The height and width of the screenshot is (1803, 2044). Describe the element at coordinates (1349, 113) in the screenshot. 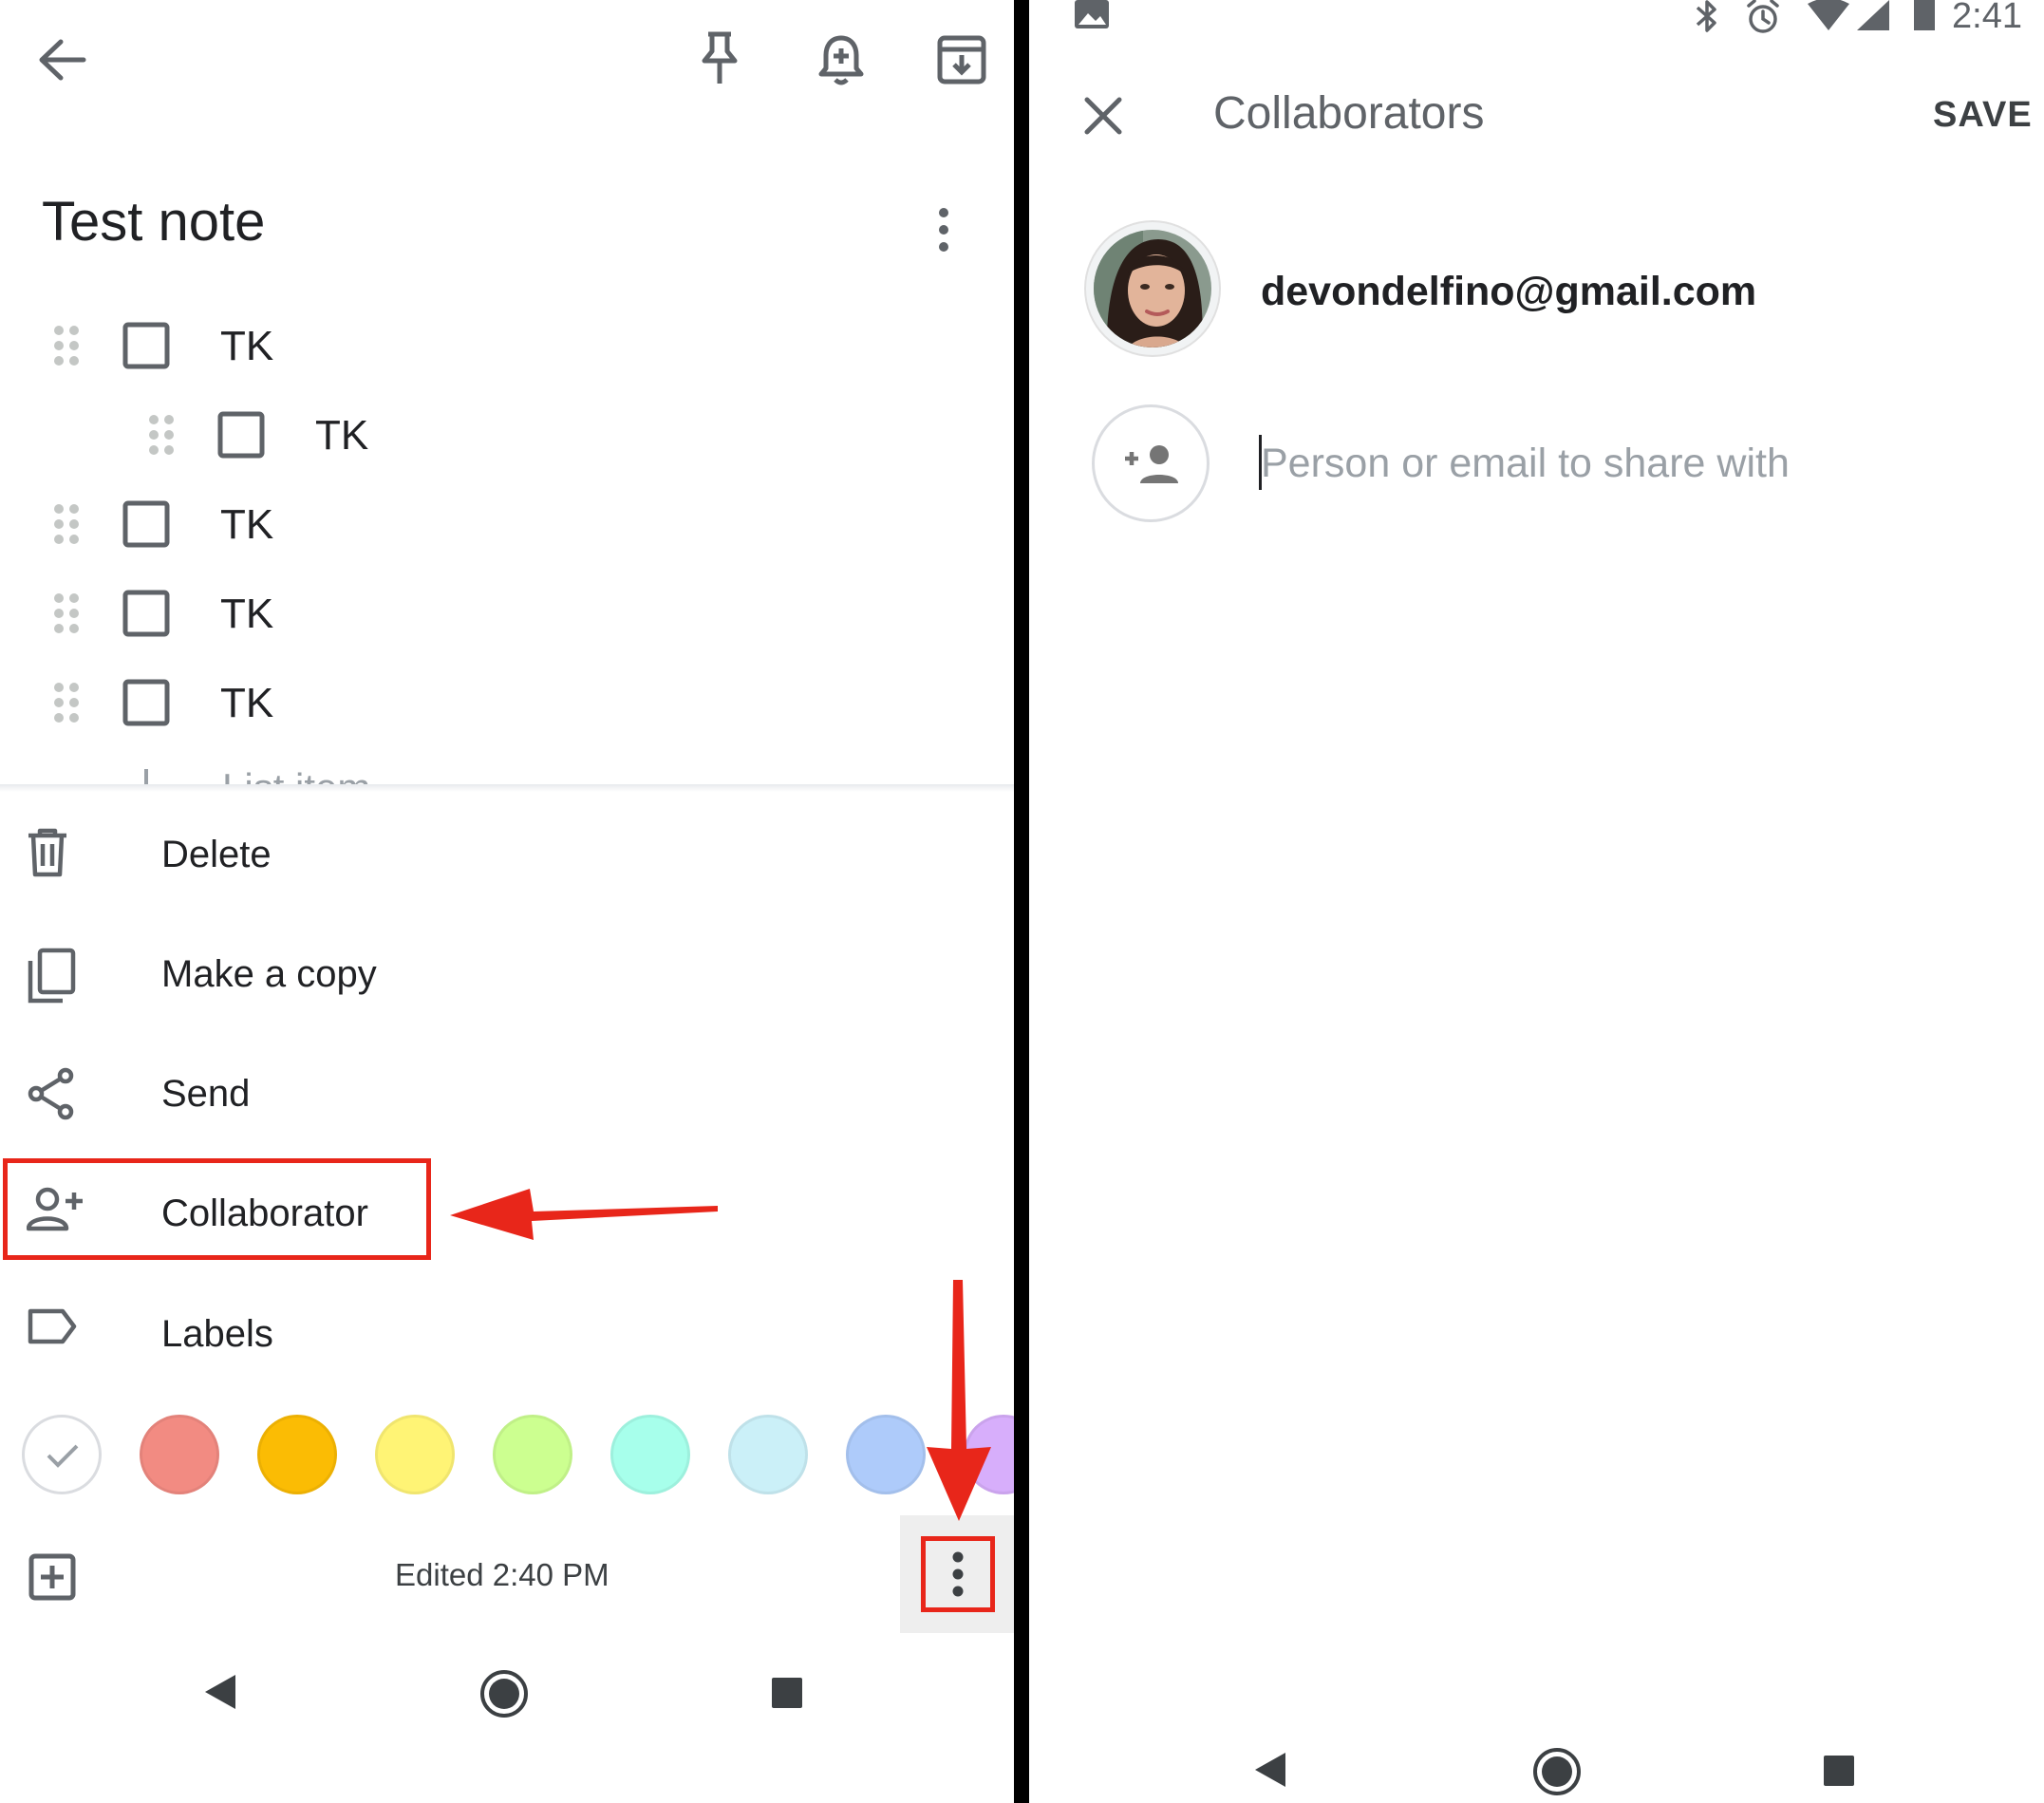

I see `collaborators-title: Collaborators` at that location.